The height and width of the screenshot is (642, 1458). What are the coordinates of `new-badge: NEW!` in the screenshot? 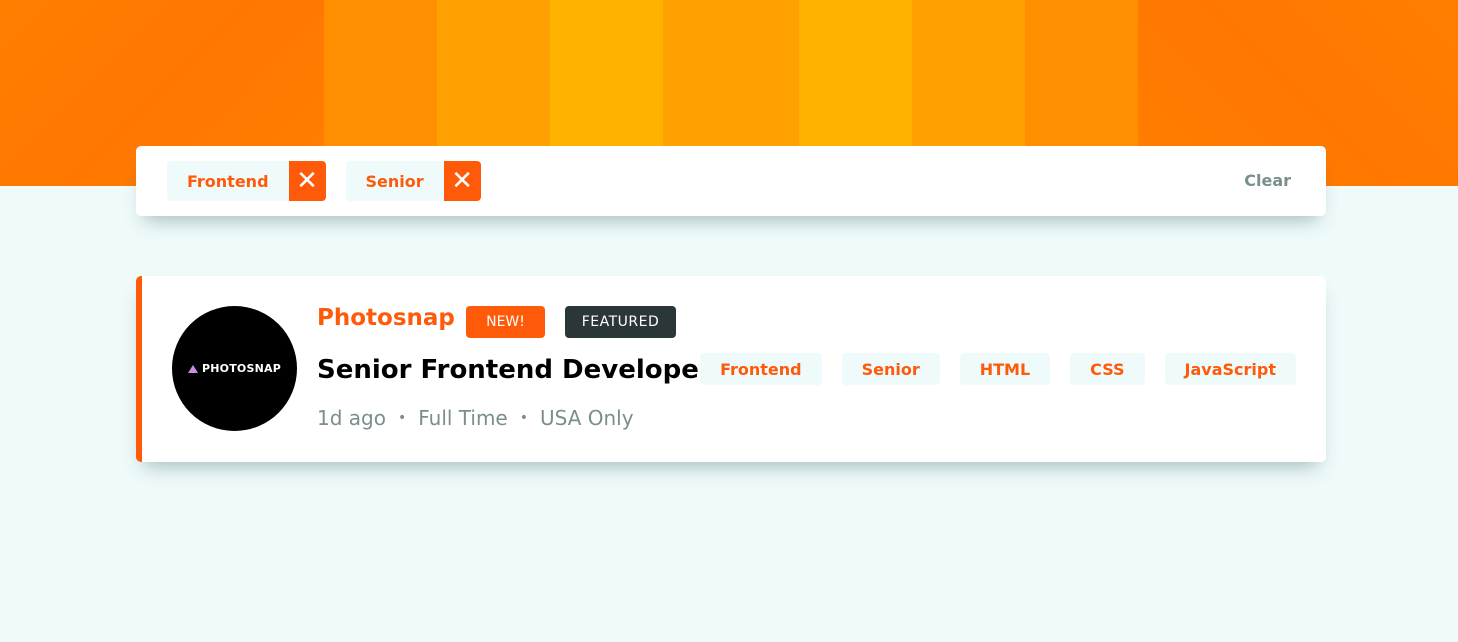 It's located at (505, 322).